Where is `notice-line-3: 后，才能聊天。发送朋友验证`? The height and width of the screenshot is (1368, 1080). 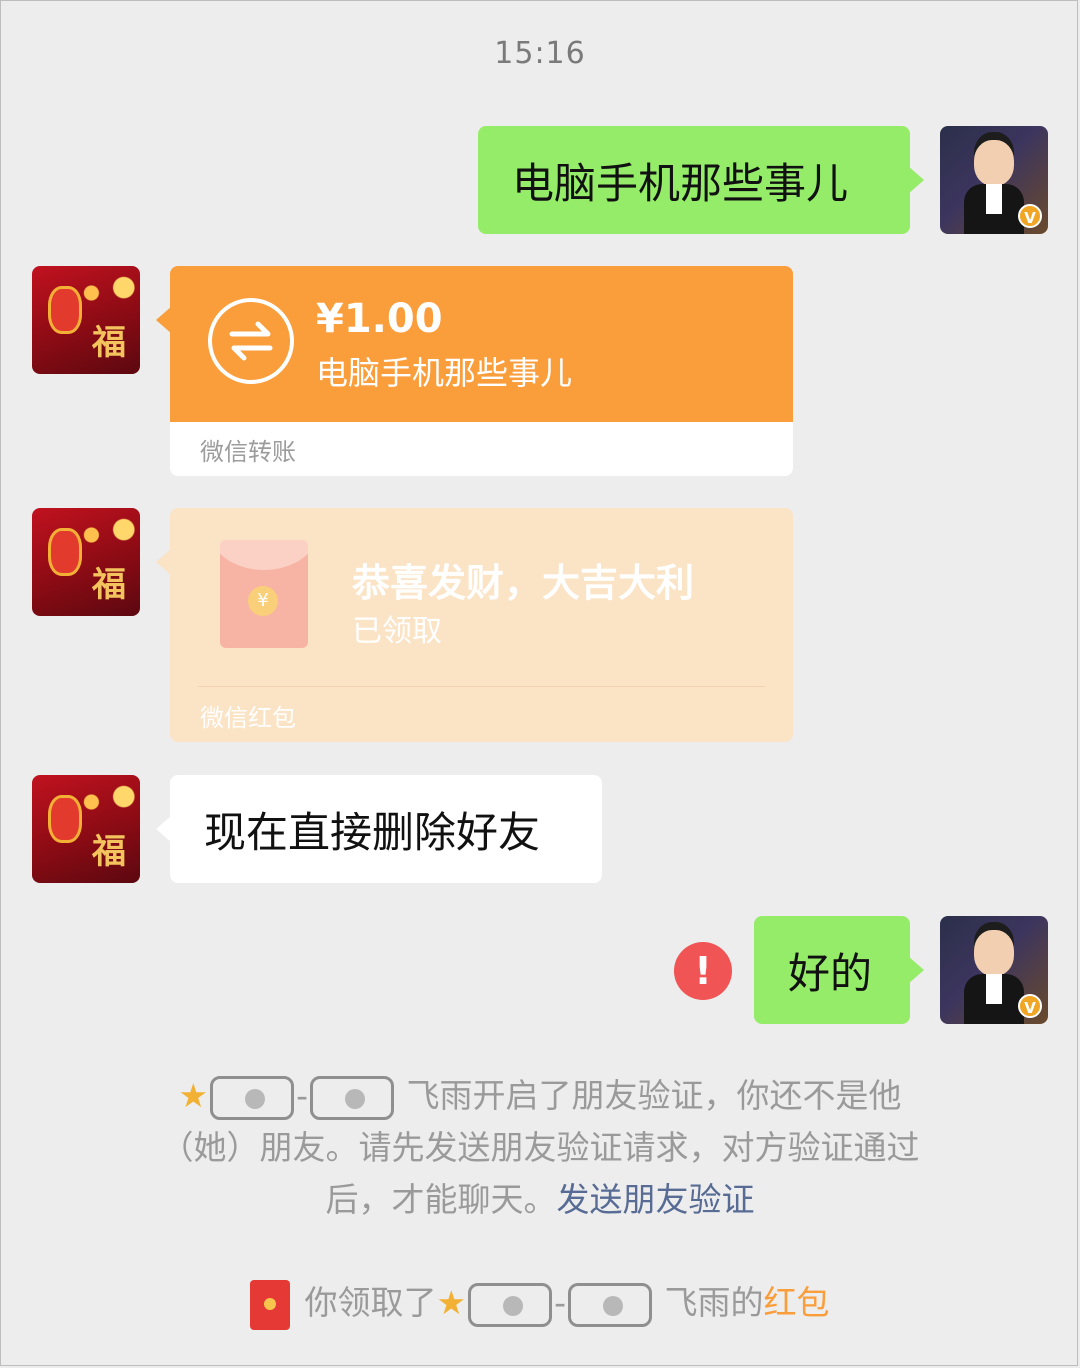
notice-line-3: 后，才能聊天。发送朋友验证 is located at coordinates (540, 1200).